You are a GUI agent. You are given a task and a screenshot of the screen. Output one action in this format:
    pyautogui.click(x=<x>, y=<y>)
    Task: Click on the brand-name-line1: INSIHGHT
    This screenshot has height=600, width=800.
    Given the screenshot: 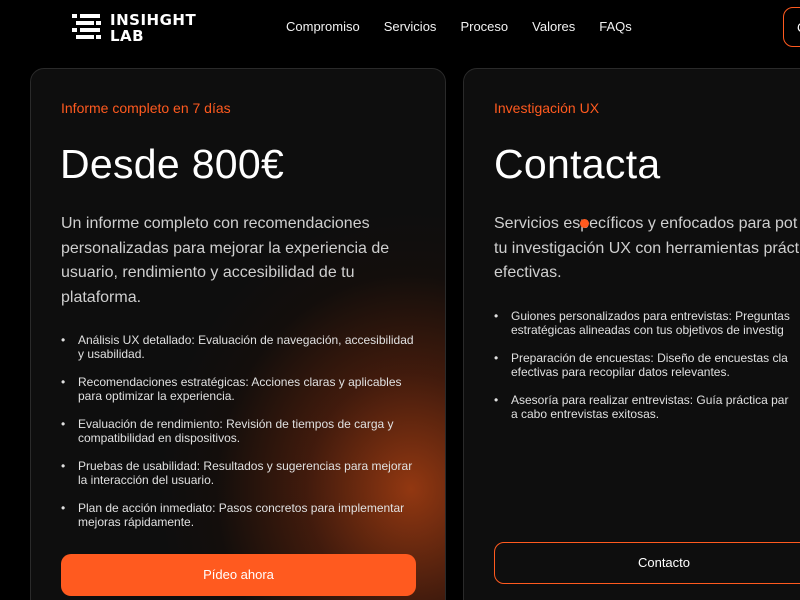 What is the action you would take?
    pyautogui.click(x=153, y=20)
    